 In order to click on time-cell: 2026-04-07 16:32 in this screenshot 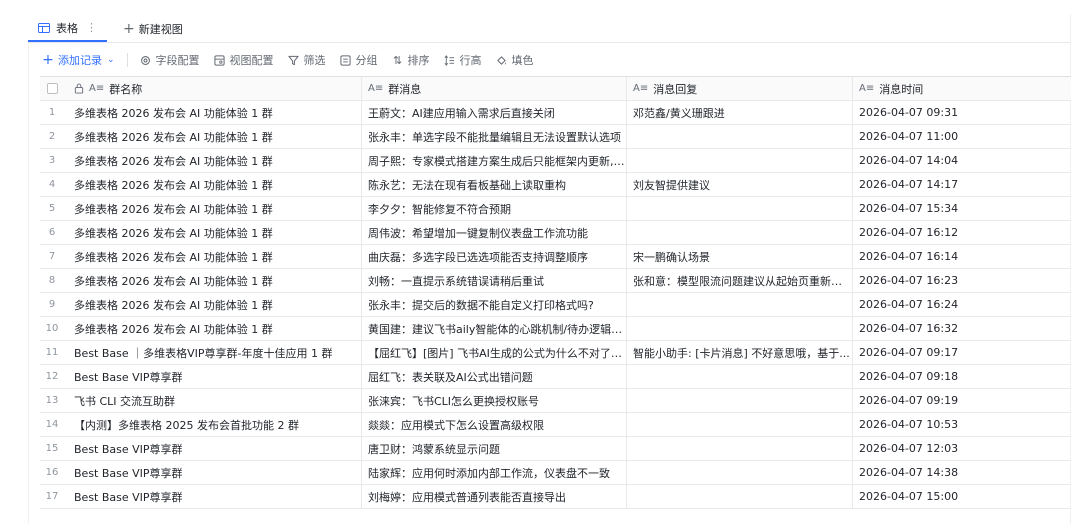, I will do `click(962, 328)`.